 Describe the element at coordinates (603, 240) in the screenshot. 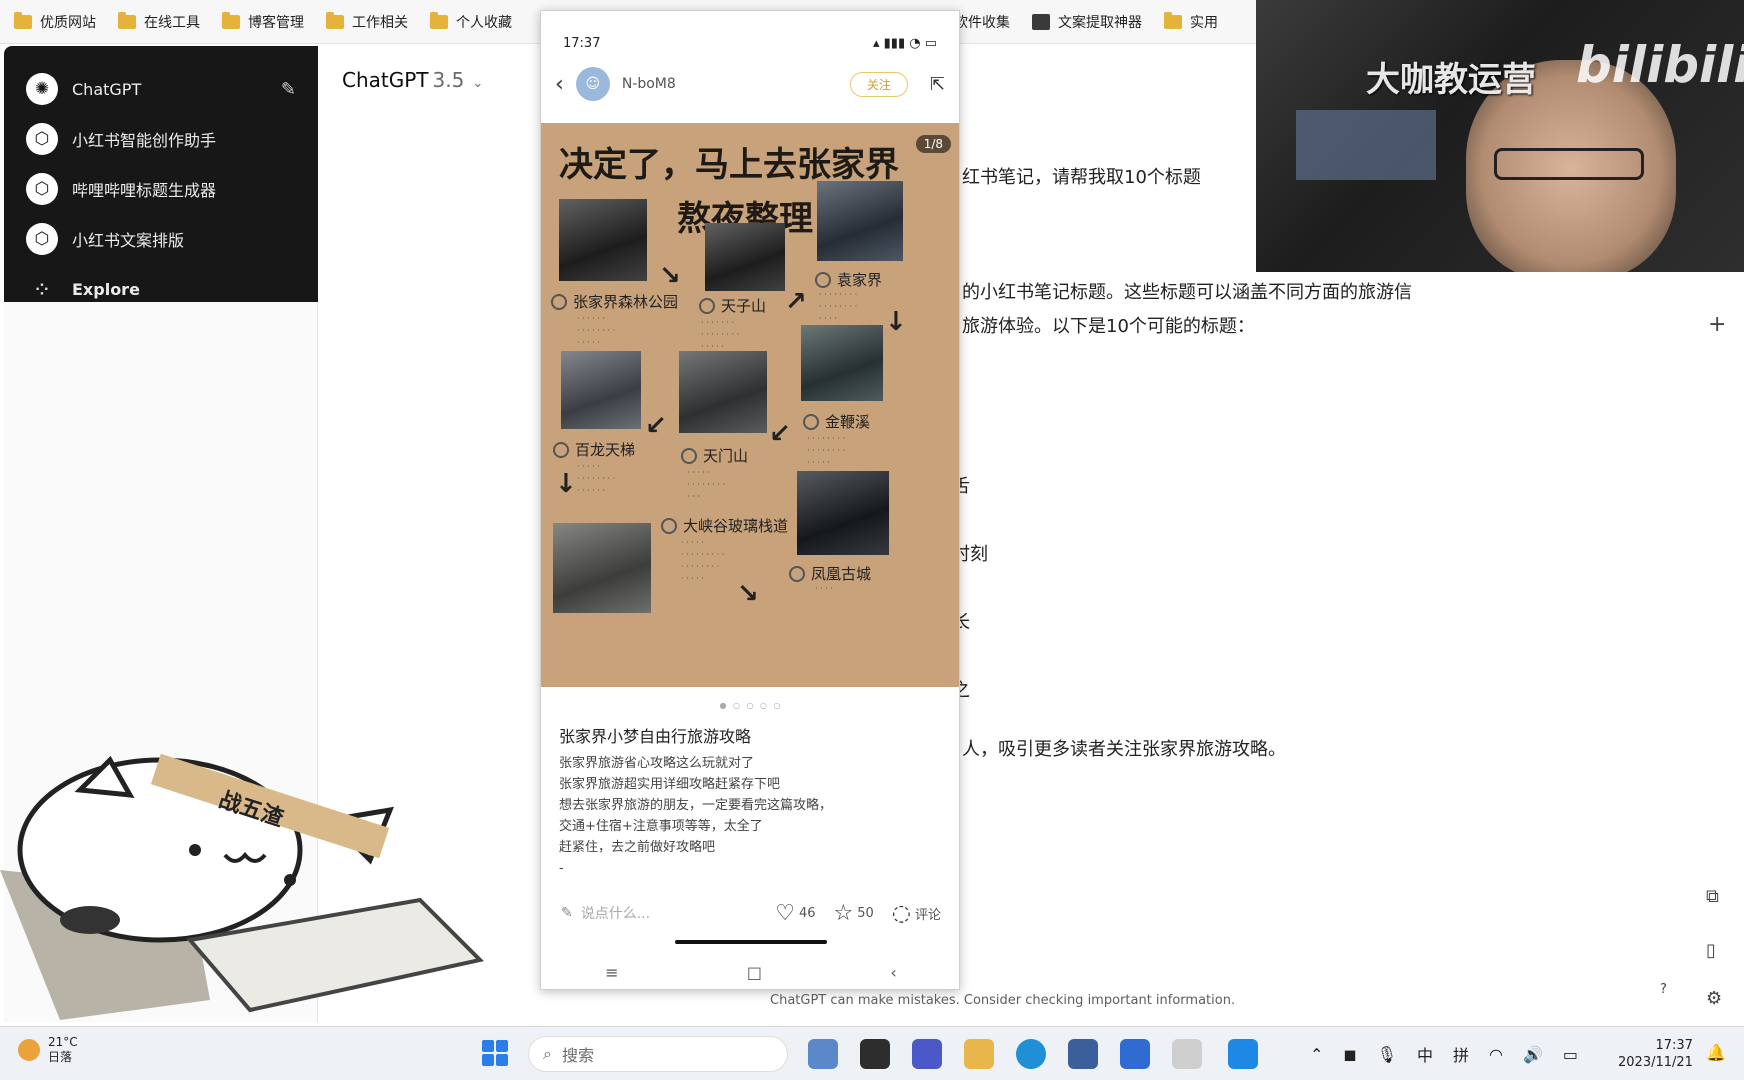

I see `photo-forest` at that location.